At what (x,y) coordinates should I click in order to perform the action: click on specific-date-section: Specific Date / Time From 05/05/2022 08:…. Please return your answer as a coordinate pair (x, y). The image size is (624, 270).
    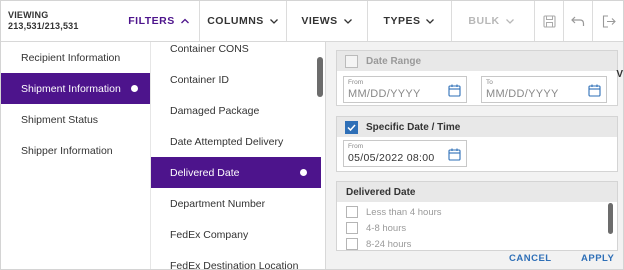
    Looking at the image, I should click on (477, 144).